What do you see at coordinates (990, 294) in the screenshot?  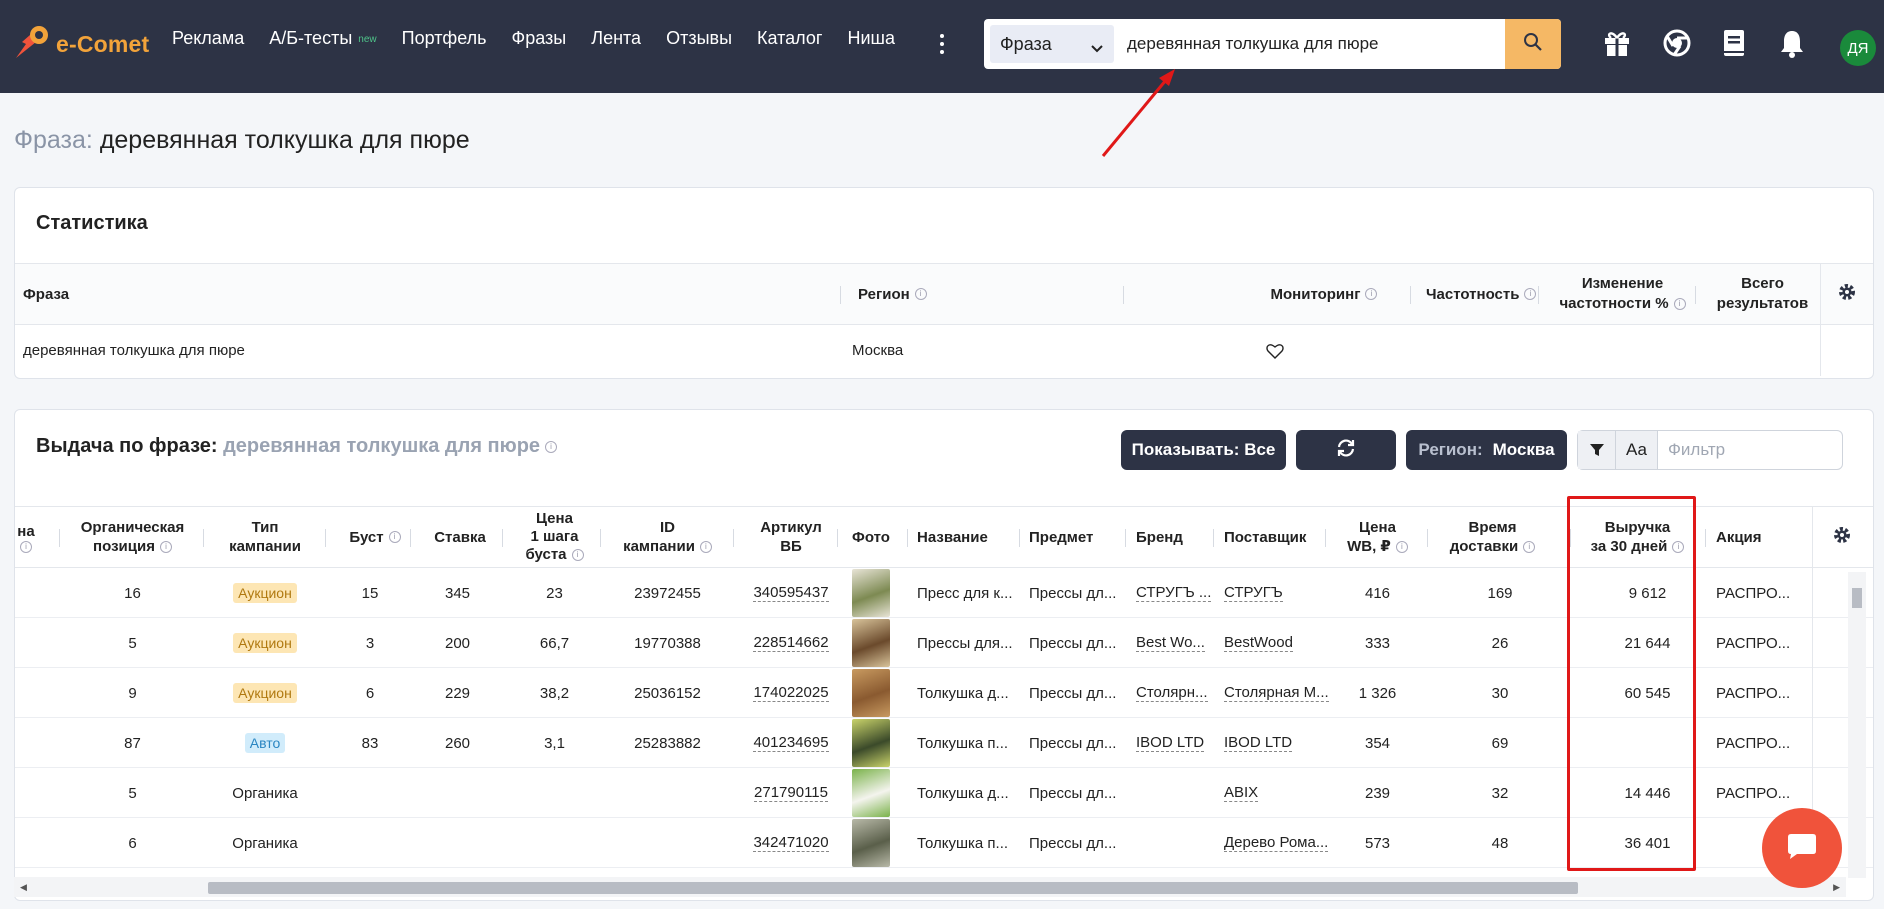 I see `col-region: Регион i` at bounding box center [990, 294].